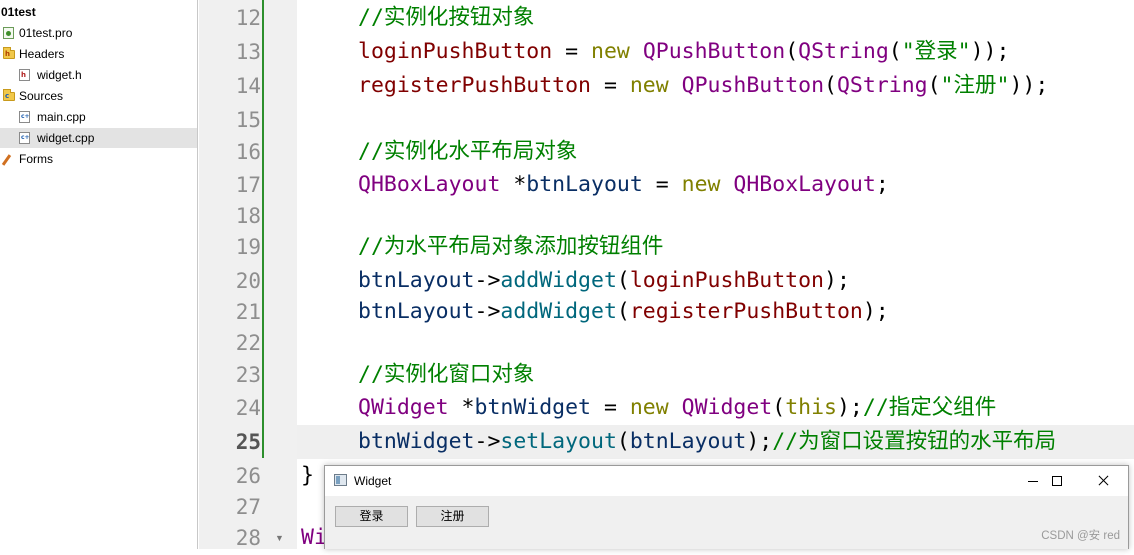 This screenshot has height=555, width=1134. What do you see at coordinates (461, 407) in the screenshot?
I see `code-token: *` at bounding box center [461, 407].